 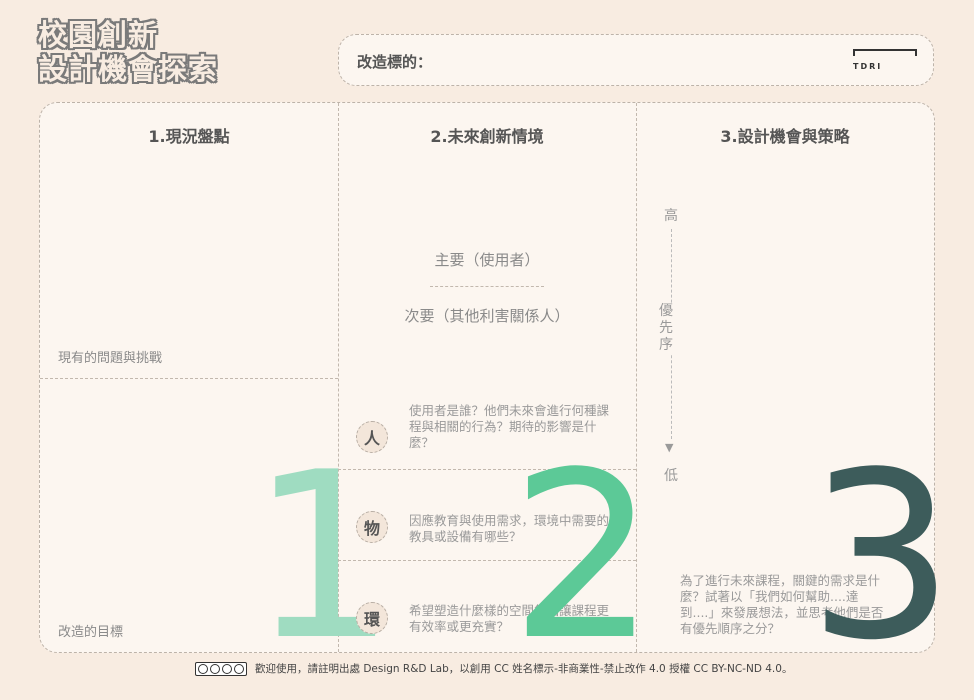 What do you see at coordinates (666, 328) in the screenshot?
I see `priority-label: 優先序` at bounding box center [666, 328].